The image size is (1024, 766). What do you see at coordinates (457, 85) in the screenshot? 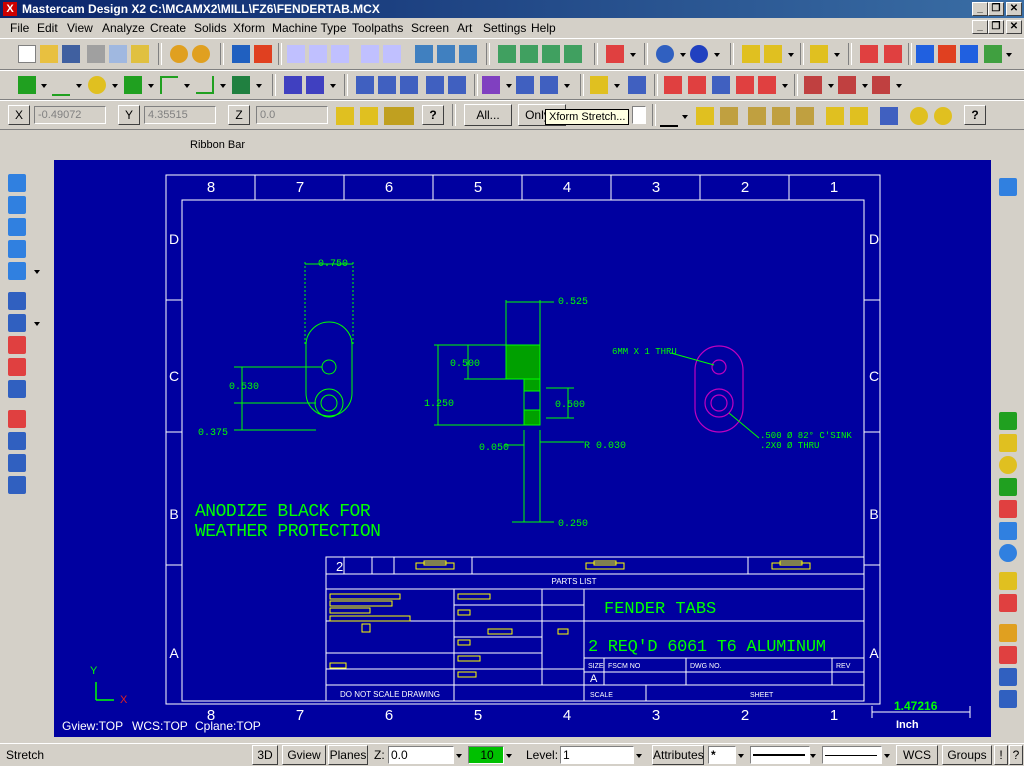
I see `offset-icon` at bounding box center [457, 85].